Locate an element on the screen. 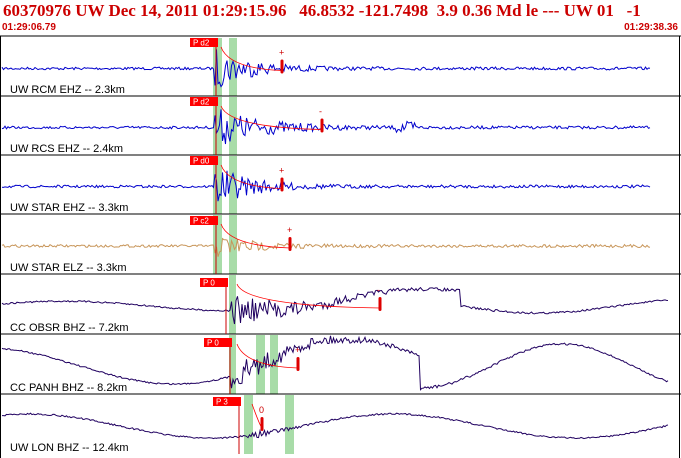 This screenshot has width=681, height=458. station-label: CC PANH BHZ -- 8.2km is located at coordinates (68, 388).